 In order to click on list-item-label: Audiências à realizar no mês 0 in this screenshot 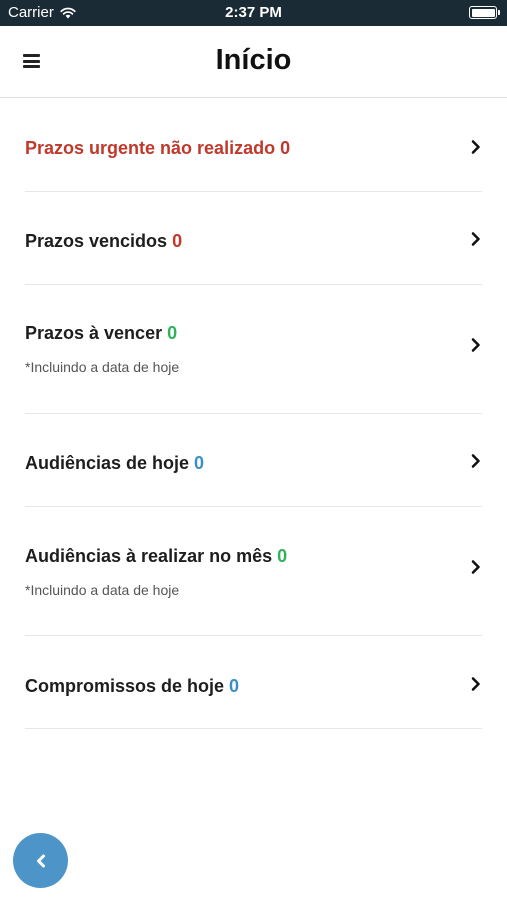, I will do `click(156, 556)`.